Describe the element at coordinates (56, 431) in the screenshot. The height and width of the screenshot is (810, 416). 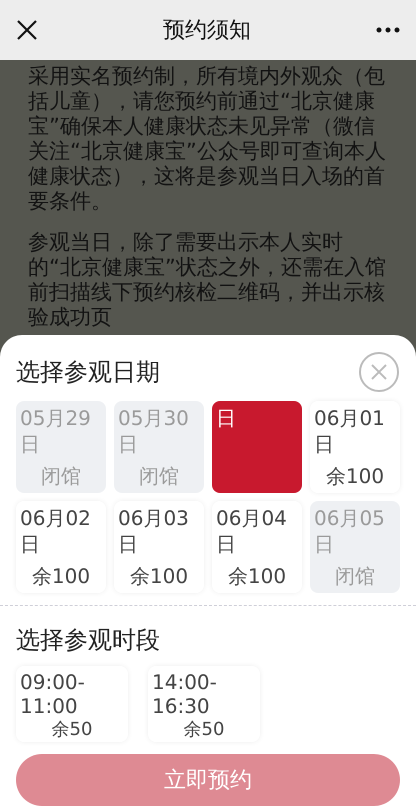
I see `date-text: 05月29日` at that location.